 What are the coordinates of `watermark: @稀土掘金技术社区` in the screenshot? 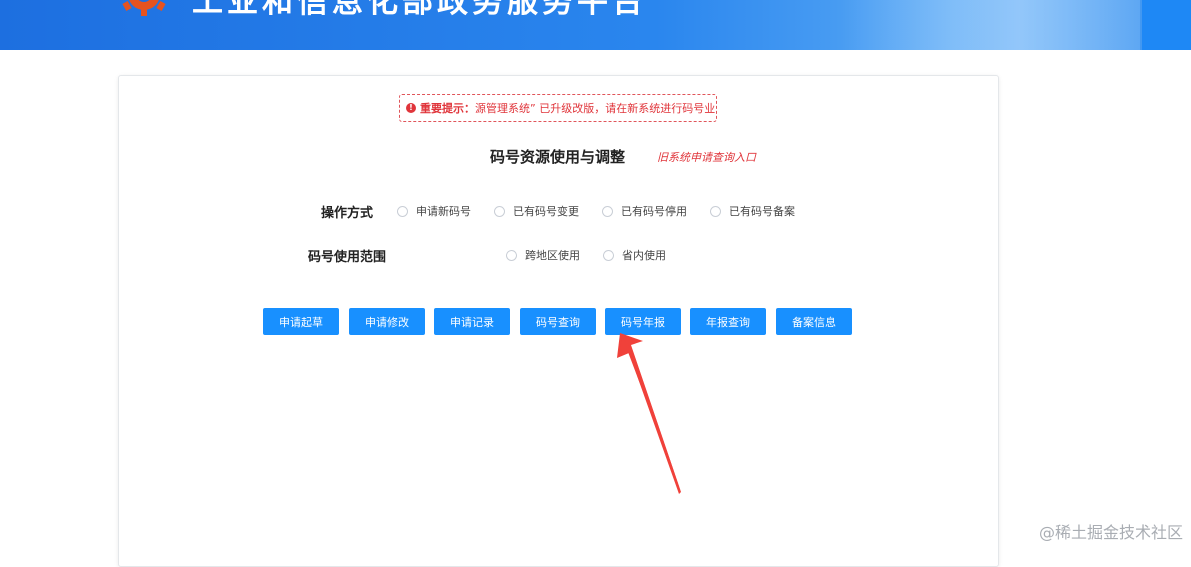 It's located at (1110, 532).